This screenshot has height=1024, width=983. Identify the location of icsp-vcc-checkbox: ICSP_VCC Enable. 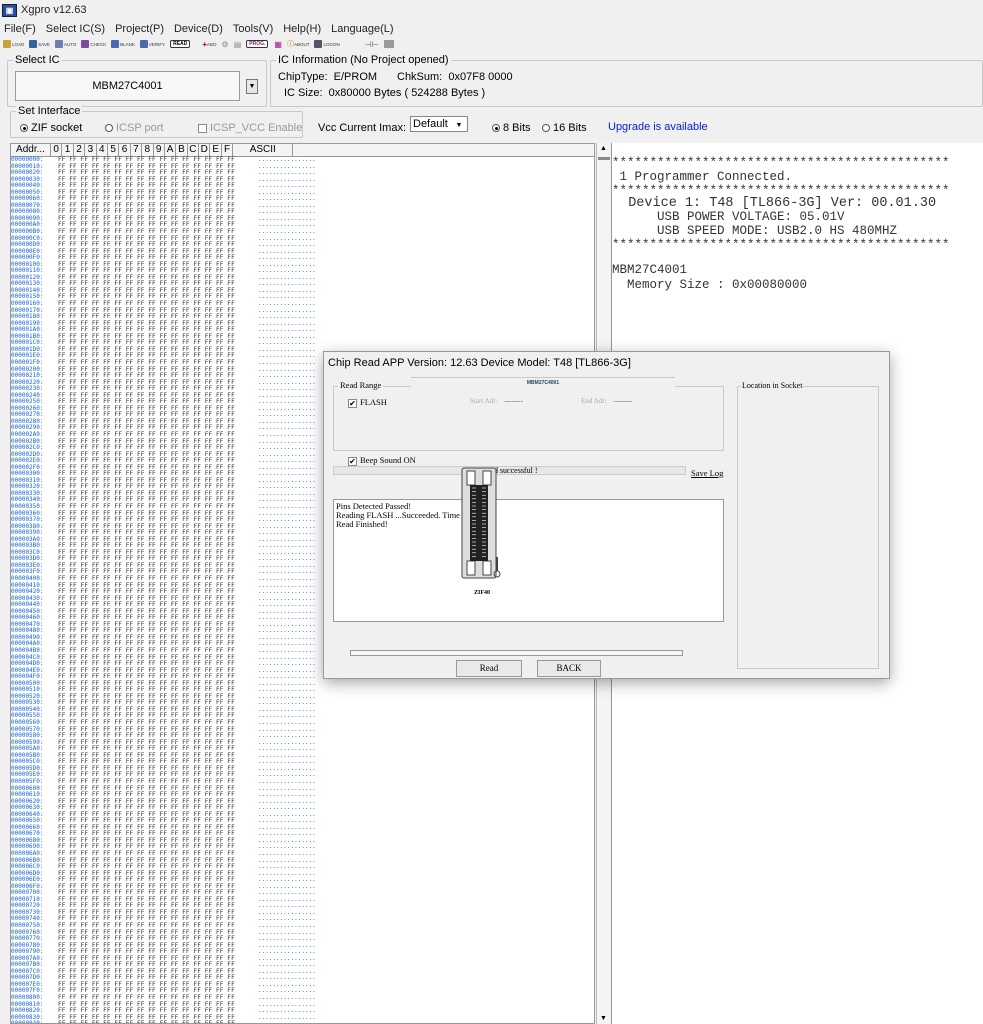
(250, 128).